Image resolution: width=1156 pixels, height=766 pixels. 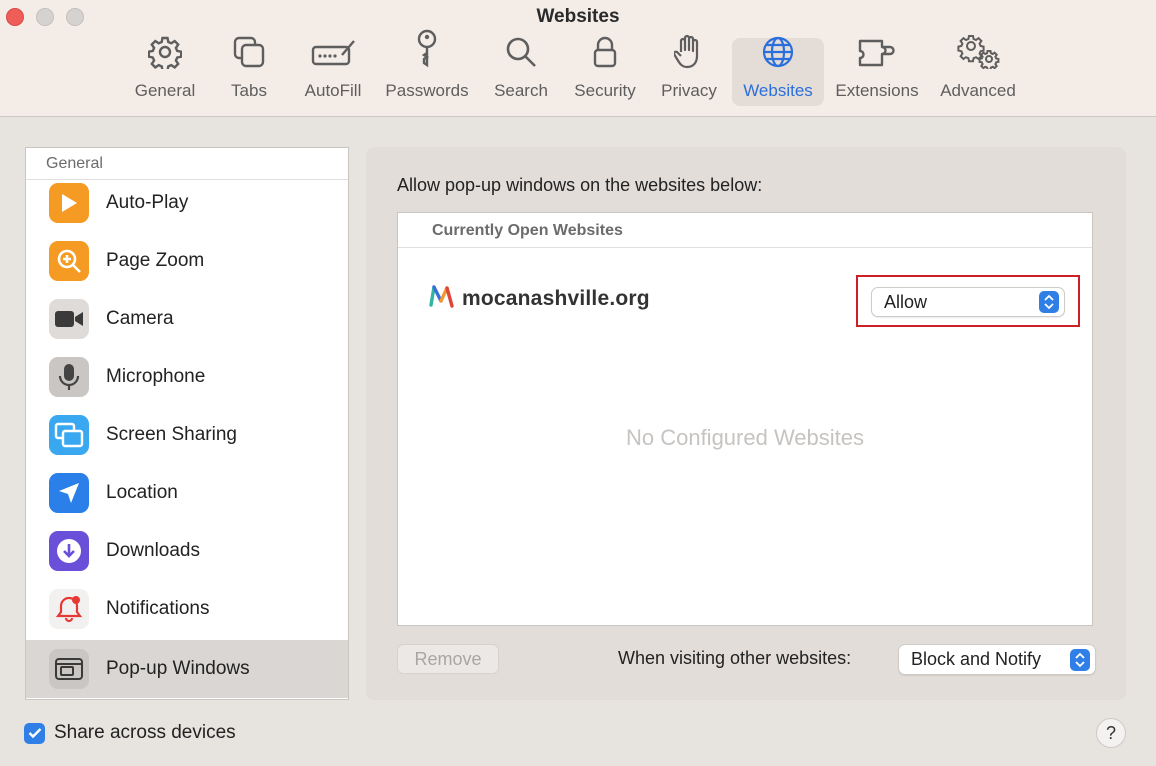 What do you see at coordinates (427, 51) in the screenshot?
I see `key-icon` at bounding box center [427, 51].